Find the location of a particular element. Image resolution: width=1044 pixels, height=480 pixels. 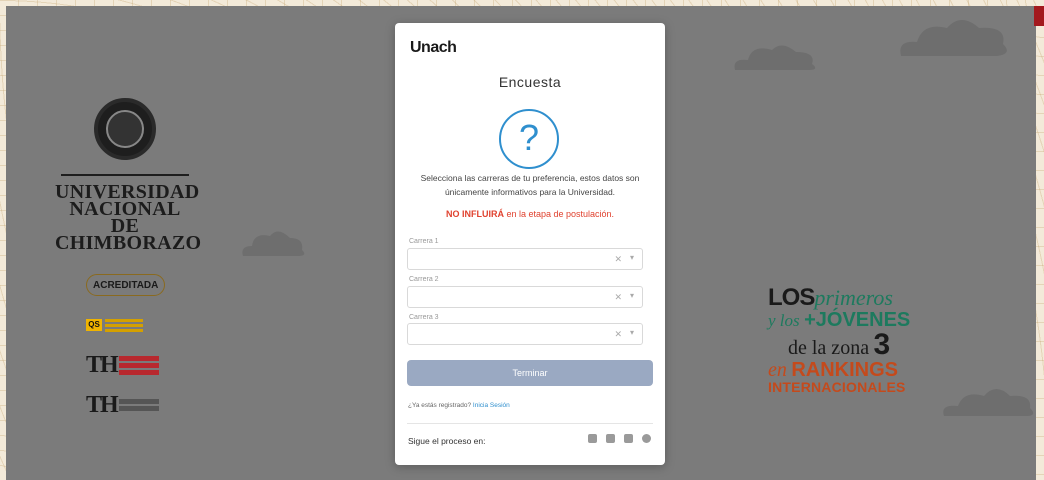

login-link: Inicia Sesión is located at coordinates (491, 405).